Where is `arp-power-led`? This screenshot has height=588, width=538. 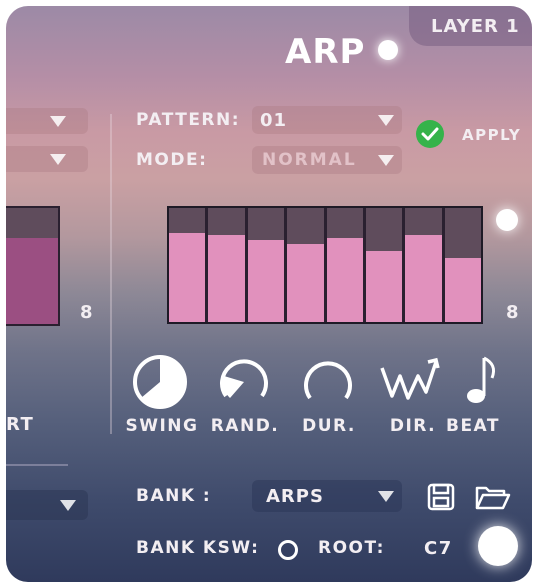
arp-power-led is located at coordinates (388, 50).